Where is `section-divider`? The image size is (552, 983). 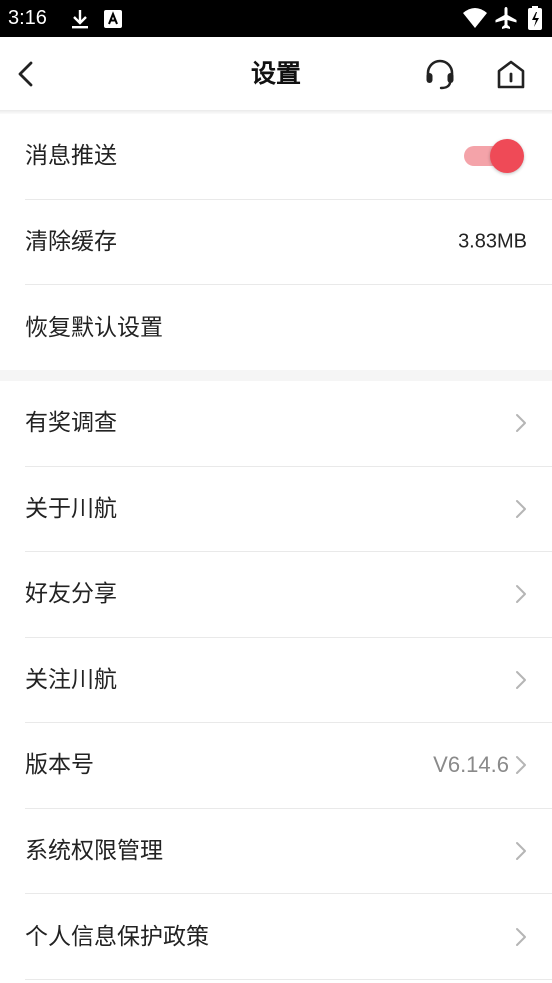 section-divider is located at coordinates (276, 375).